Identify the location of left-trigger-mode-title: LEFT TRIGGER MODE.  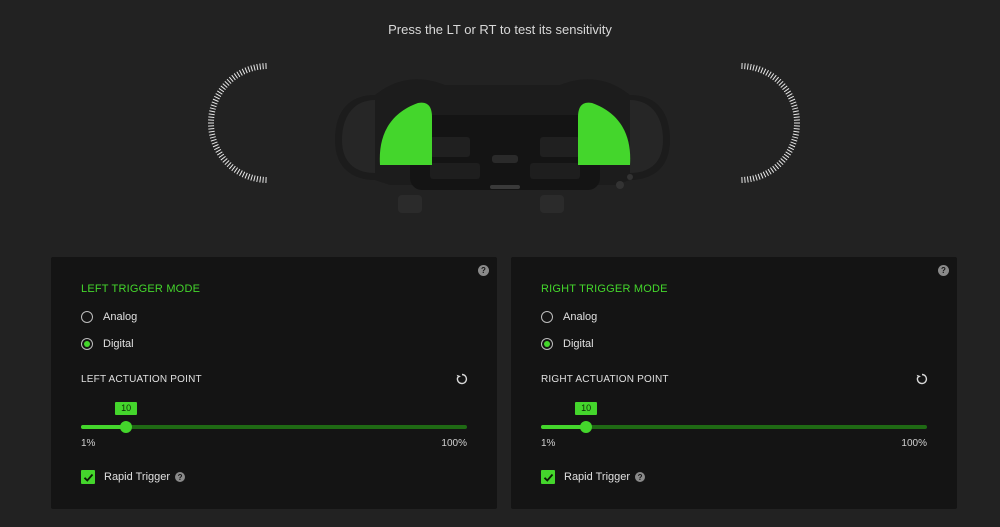
(141, 289).